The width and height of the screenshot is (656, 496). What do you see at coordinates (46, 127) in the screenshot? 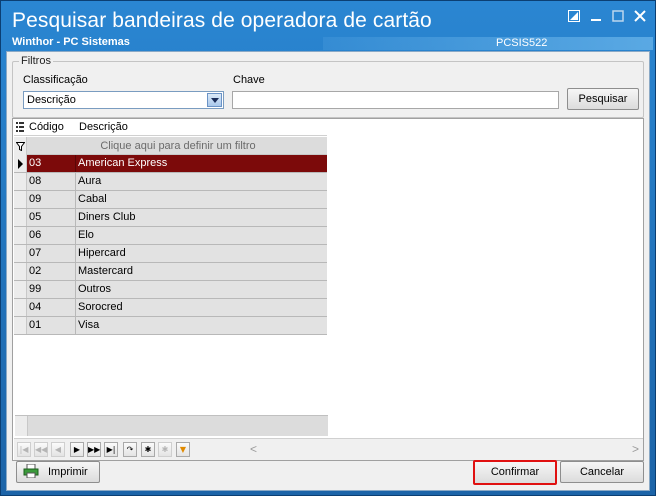
I see `column-header-codigo: Código` at bounding box center [46, 127].